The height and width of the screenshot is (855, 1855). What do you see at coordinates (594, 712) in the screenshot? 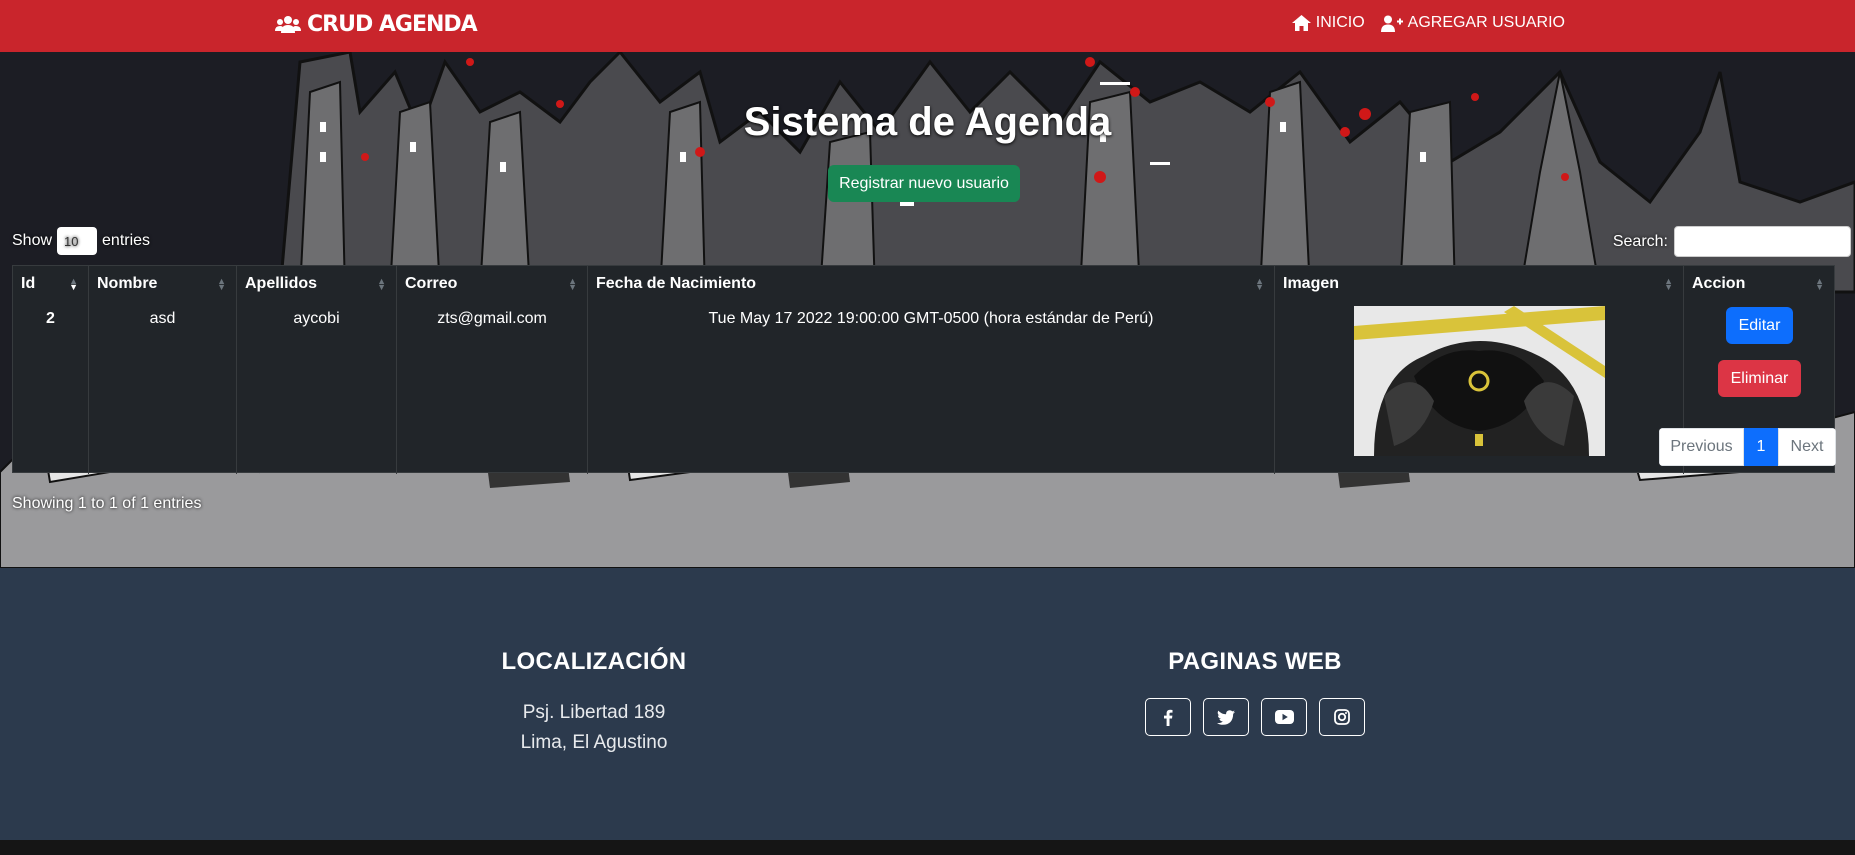
I see `address-line-1: Psj. Libertad 189` at bounding box center [594, 712].